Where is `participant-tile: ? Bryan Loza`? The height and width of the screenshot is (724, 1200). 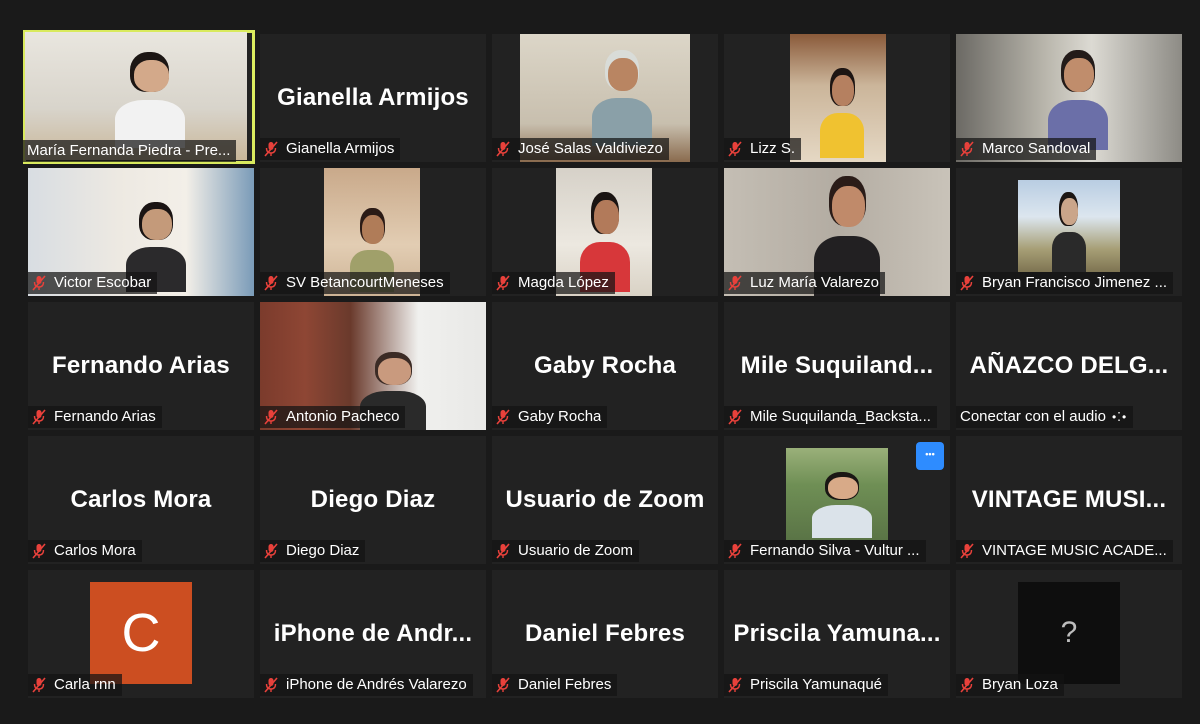
participant-tile: ? Bryan Loza is located at coordinates (1069, 634).